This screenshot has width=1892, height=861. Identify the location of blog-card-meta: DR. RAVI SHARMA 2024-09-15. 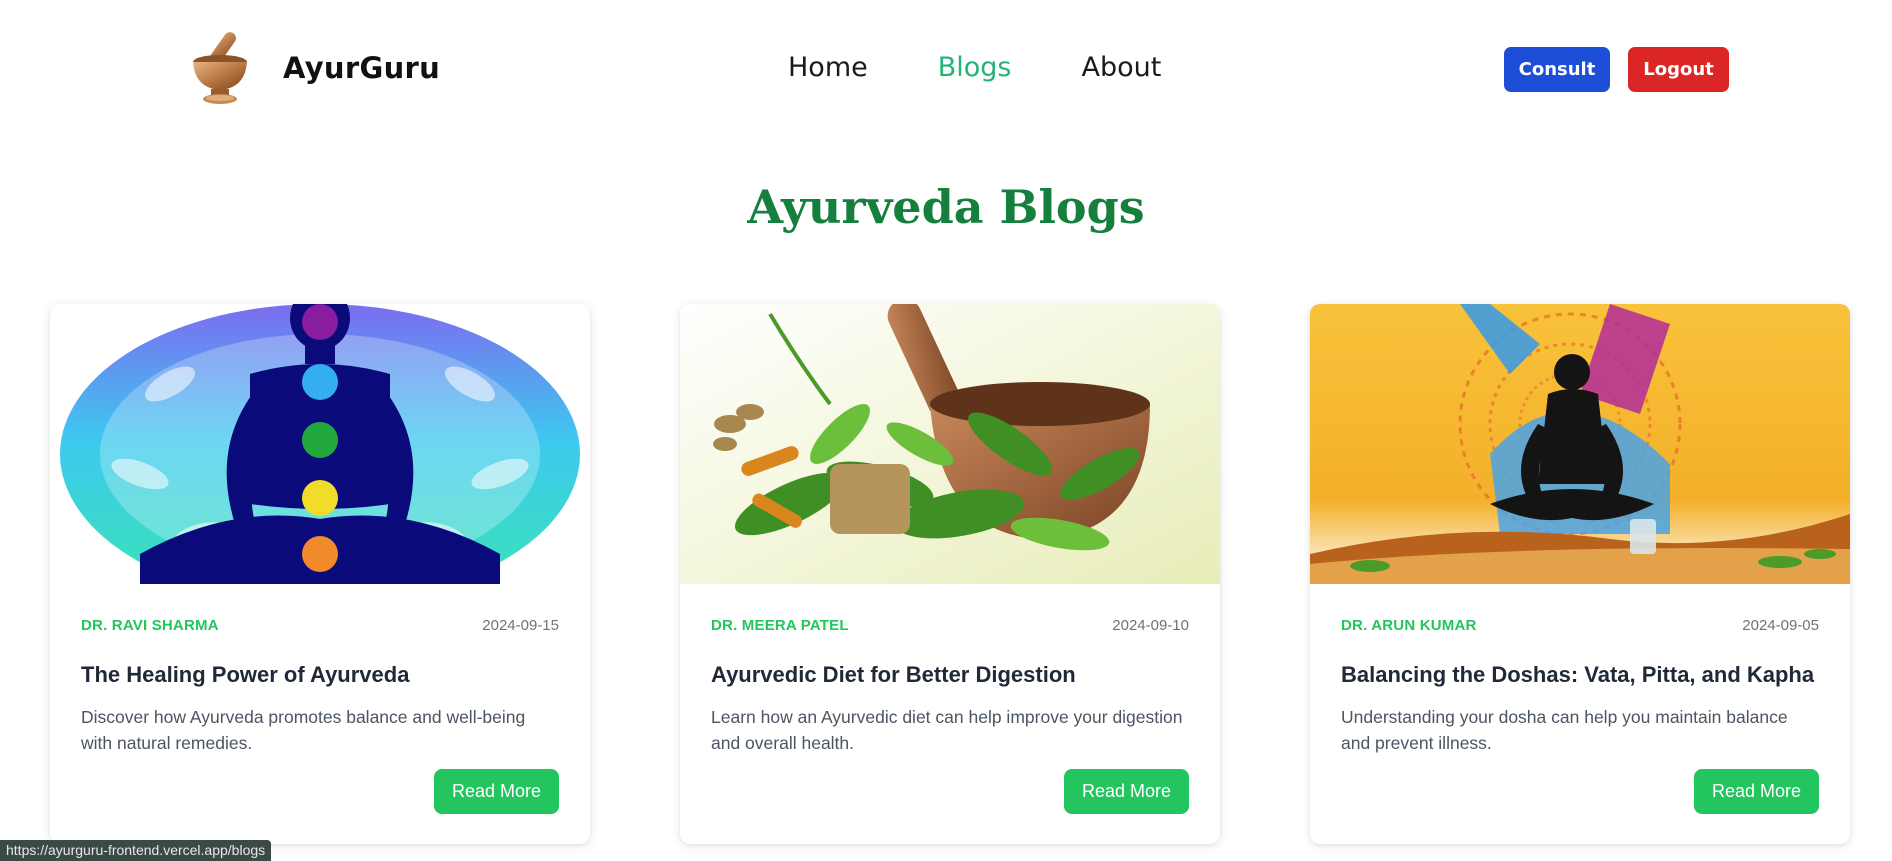
(320, 625).